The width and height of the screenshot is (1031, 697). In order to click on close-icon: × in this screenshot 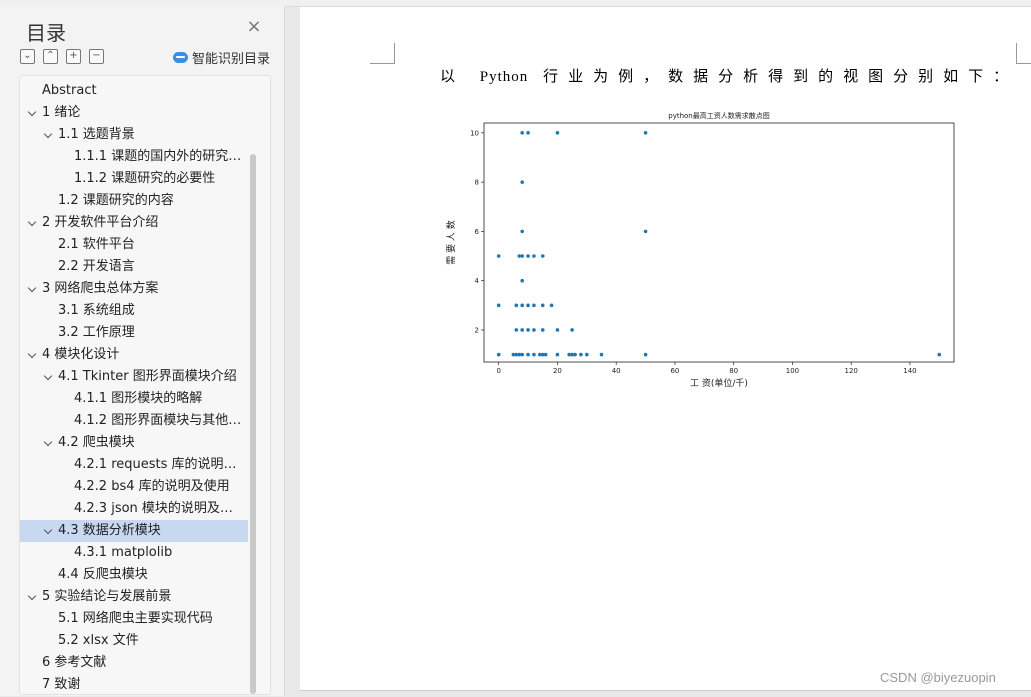, I will do `click(254, 27)`.